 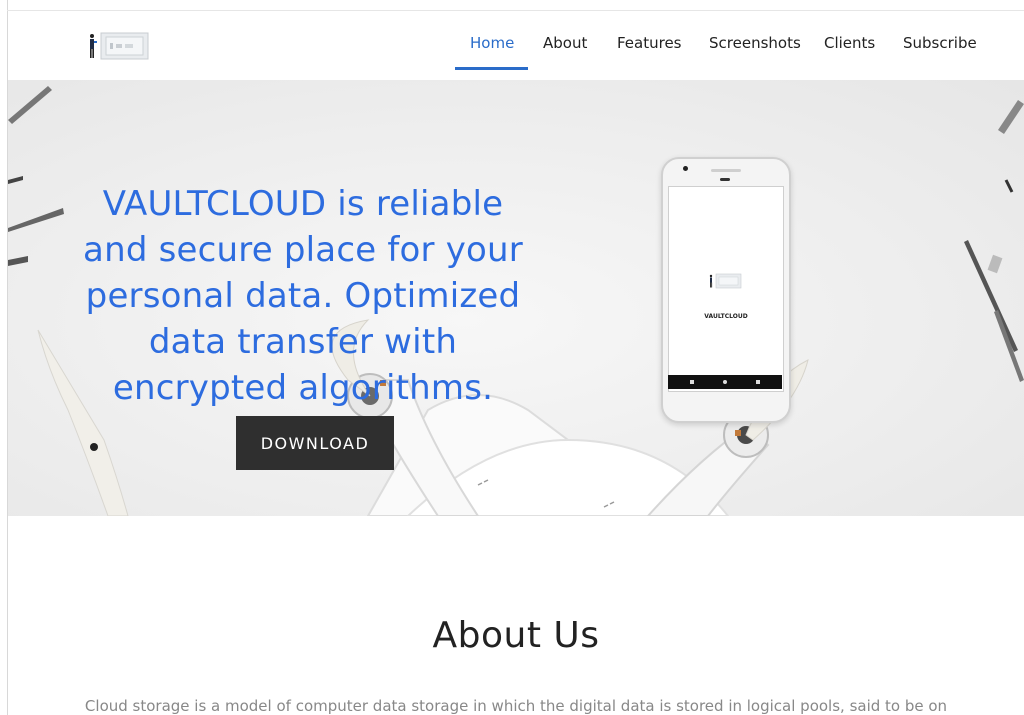 I want to click on phone-speaker, so click(x=726, y=170).